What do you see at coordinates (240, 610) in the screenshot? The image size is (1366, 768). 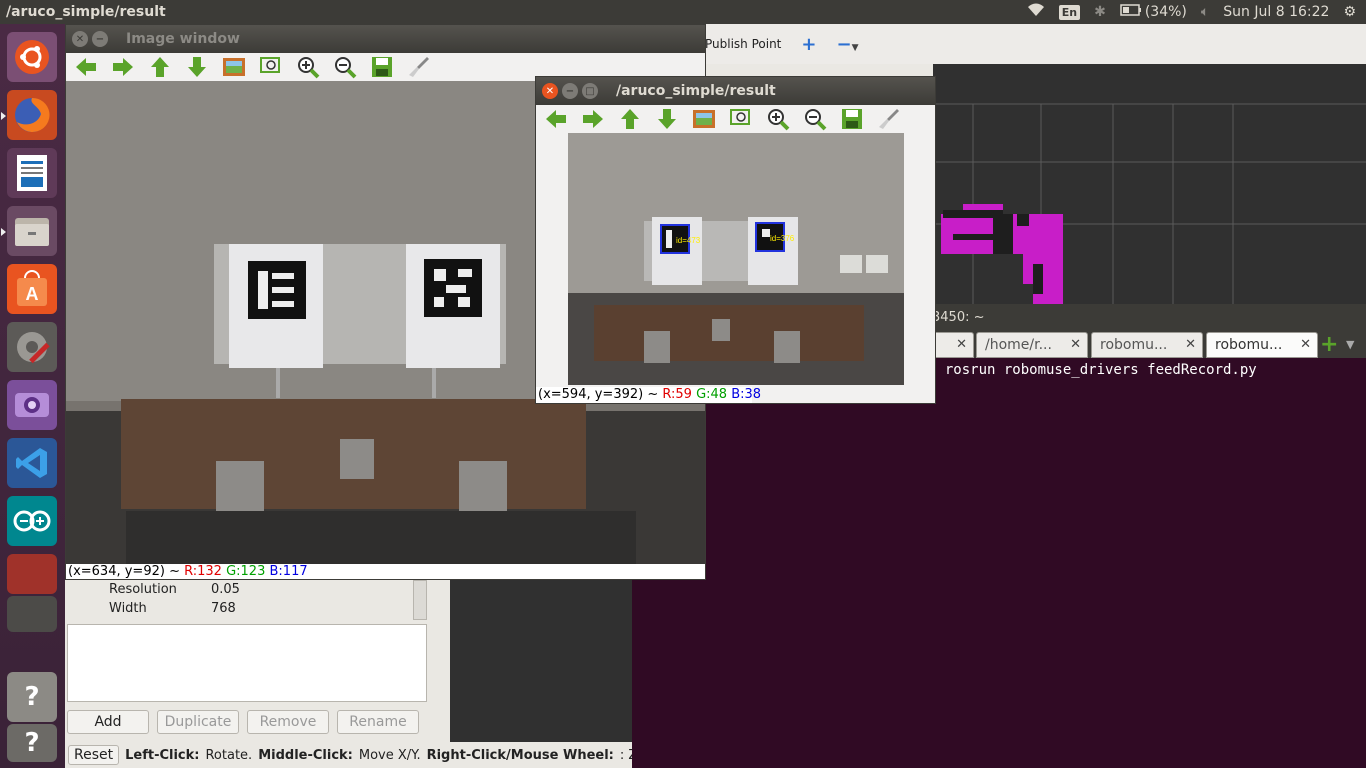 I see `property-row: Width 768` at bounding box center [240, 610].